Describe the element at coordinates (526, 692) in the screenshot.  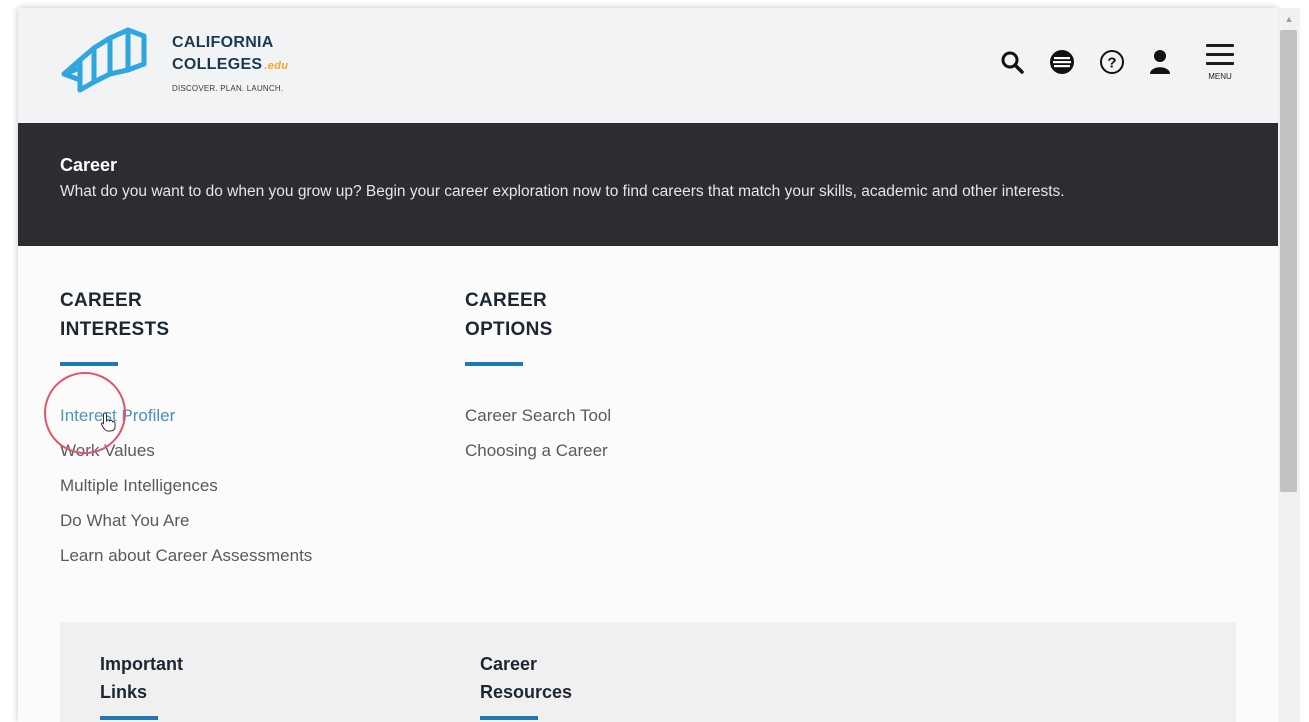
I see `panel-title-line2: Resources` at that location.